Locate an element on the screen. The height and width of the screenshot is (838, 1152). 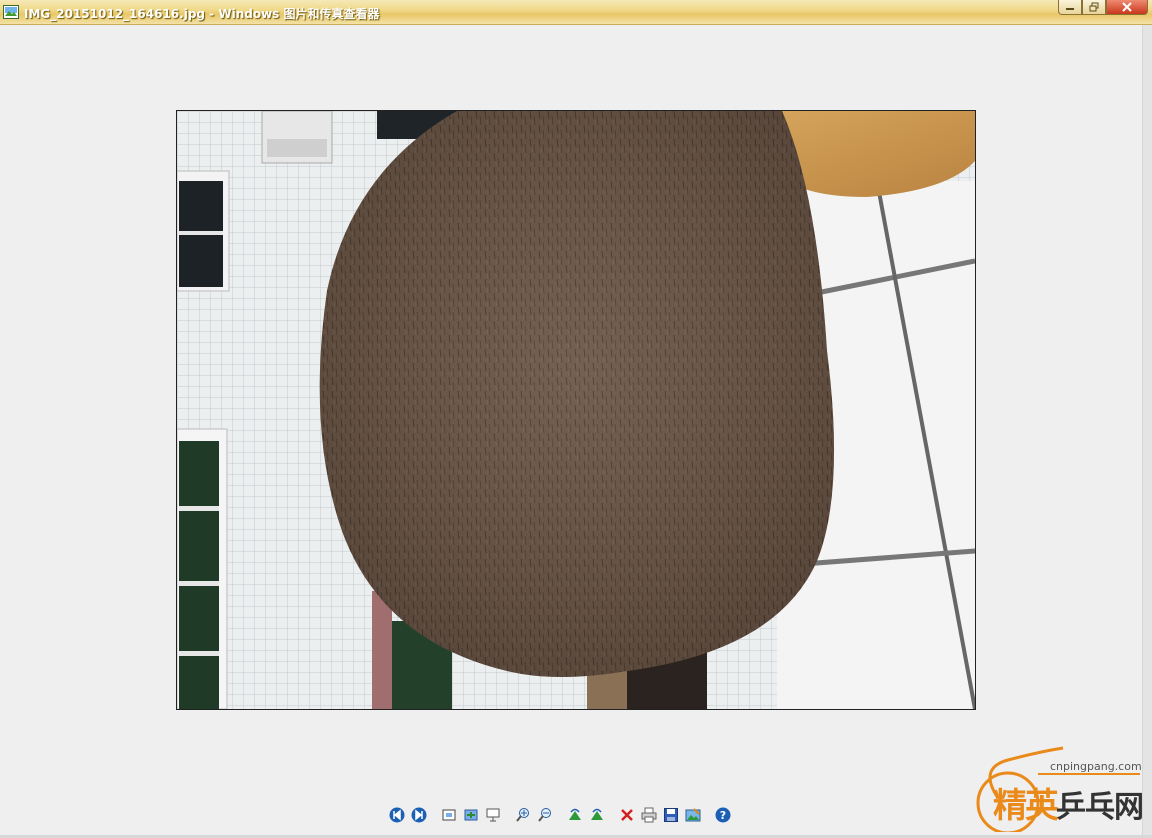
minimize-button is located at coordinates (1070, 7).